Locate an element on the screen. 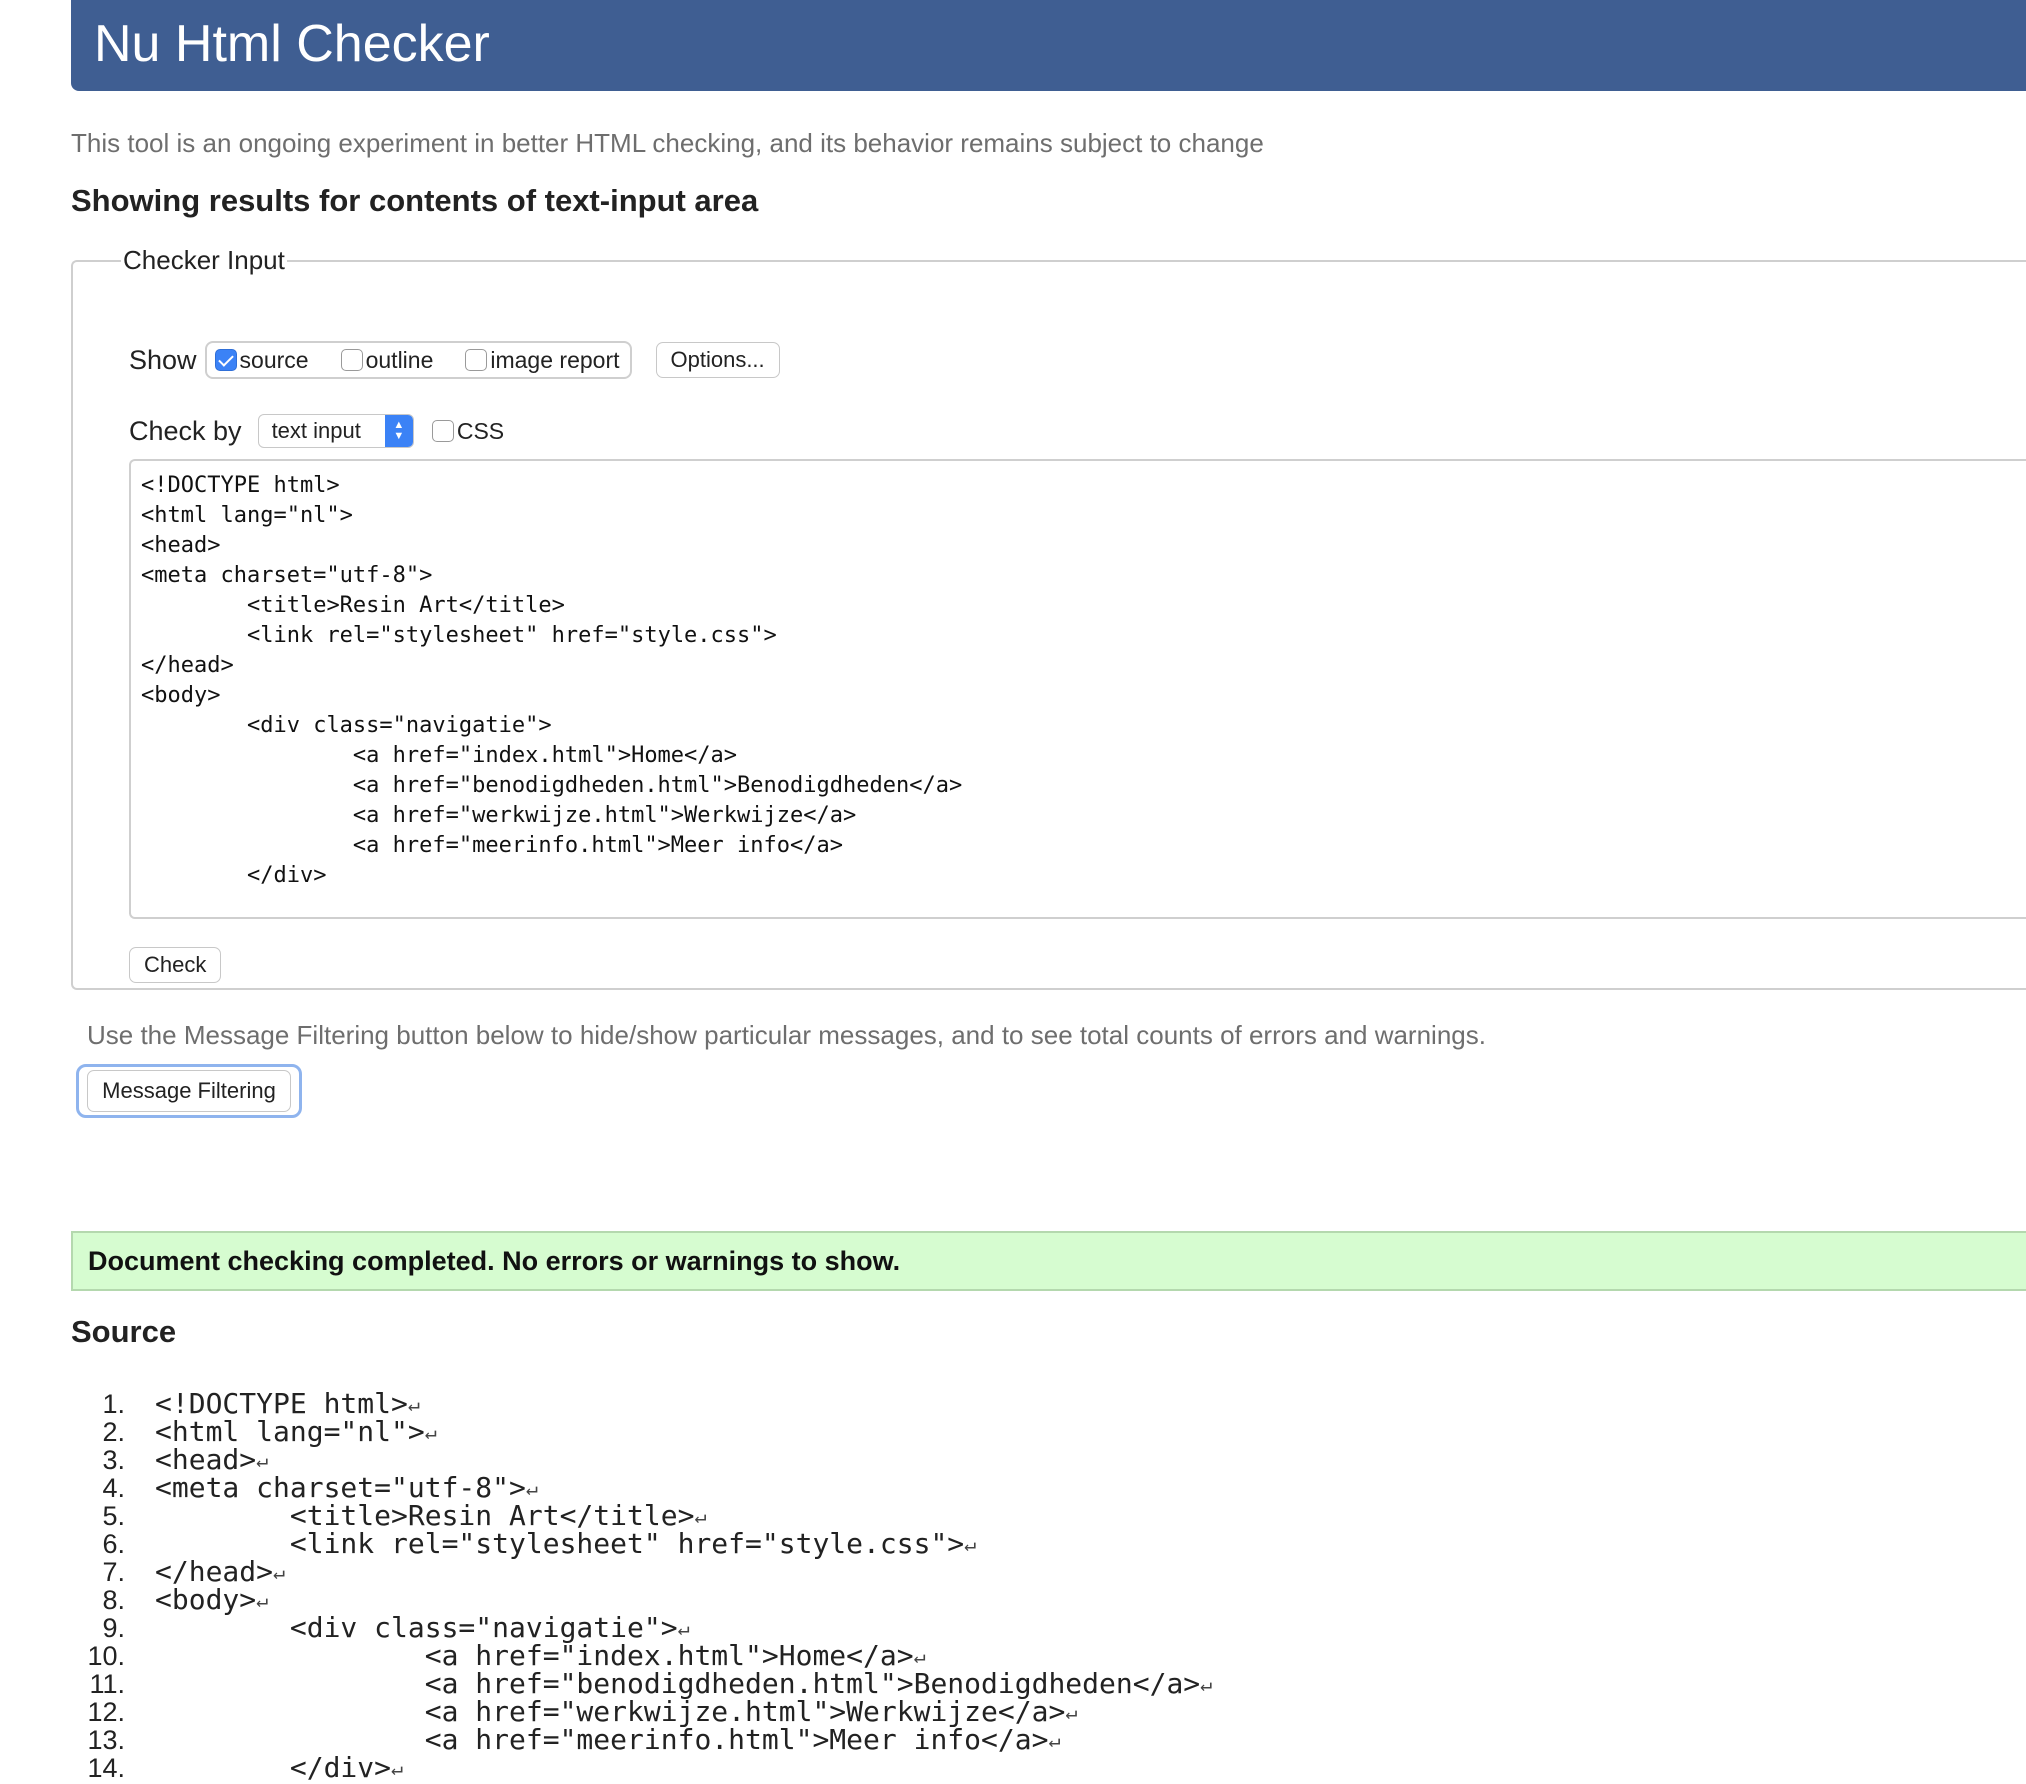 This screenshot has height=1784, width=2026. check-by-row: Check by text input ▲ ▼ CSS is located at coordinates (316, 431).